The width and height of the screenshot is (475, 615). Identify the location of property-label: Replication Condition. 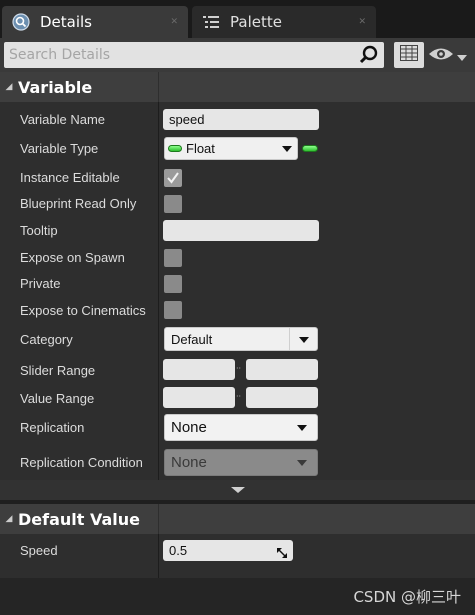
(81, 462).